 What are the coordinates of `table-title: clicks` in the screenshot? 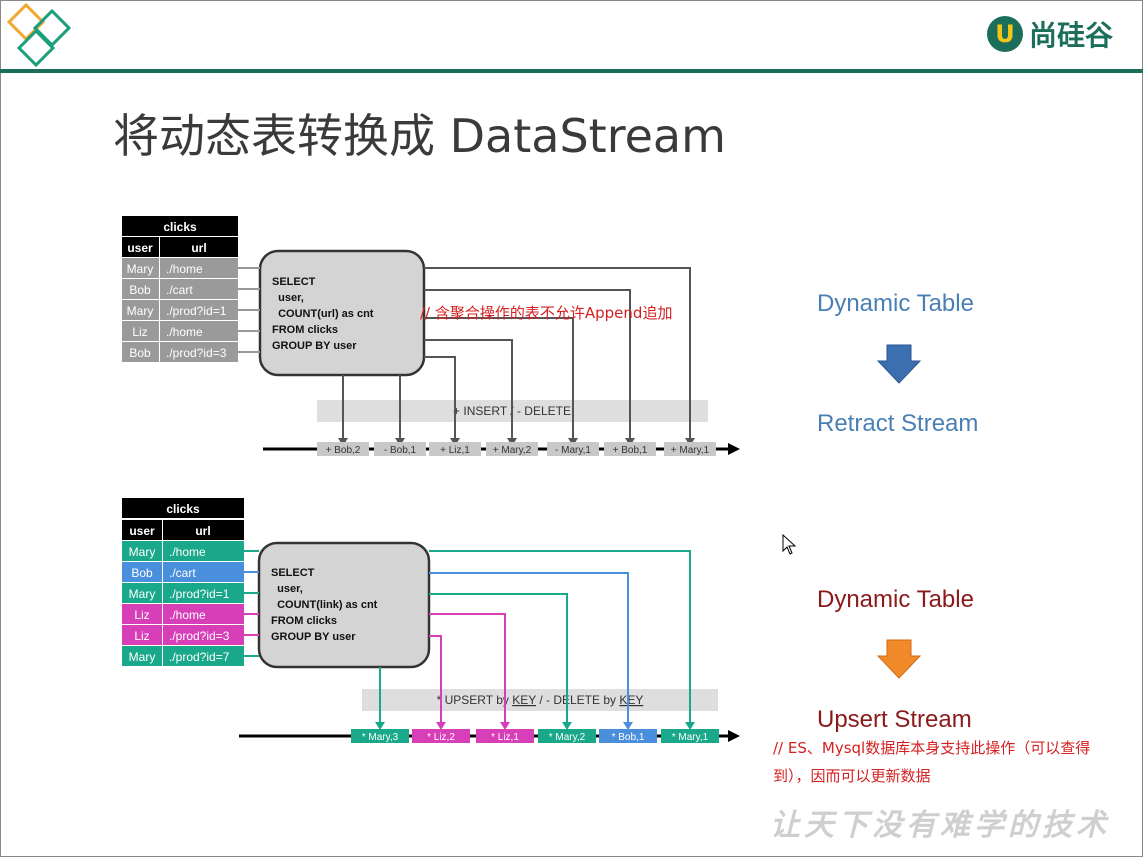 It's located at (183, 509).